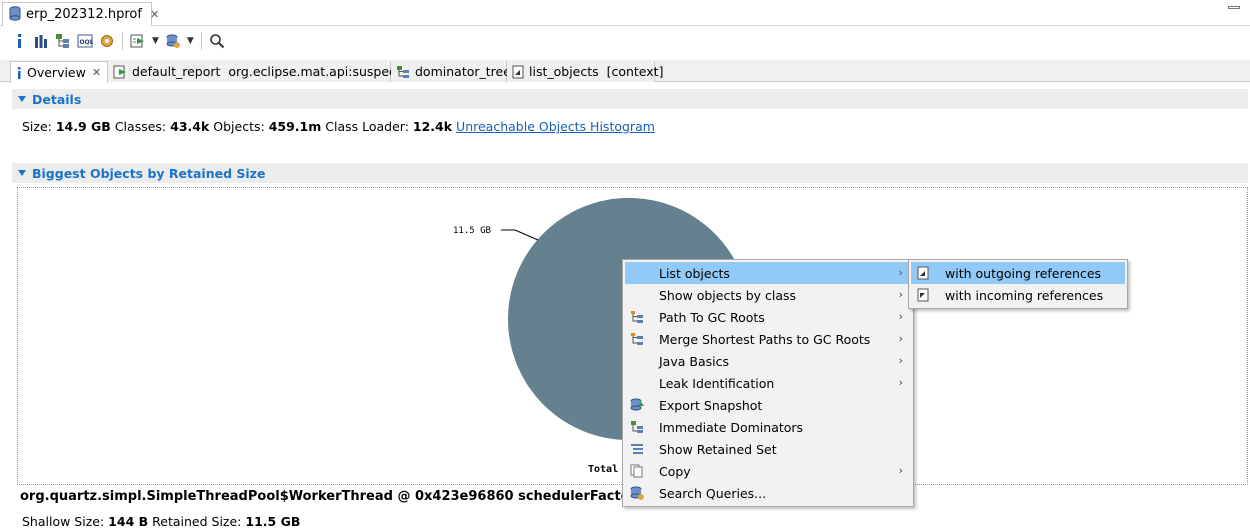 The height and width of the screenshot is (532, 1250). What do you see at coordinates (56, 72) in the screenshot?
I see `tab-label: Overview` at bounding box center [56, 72].